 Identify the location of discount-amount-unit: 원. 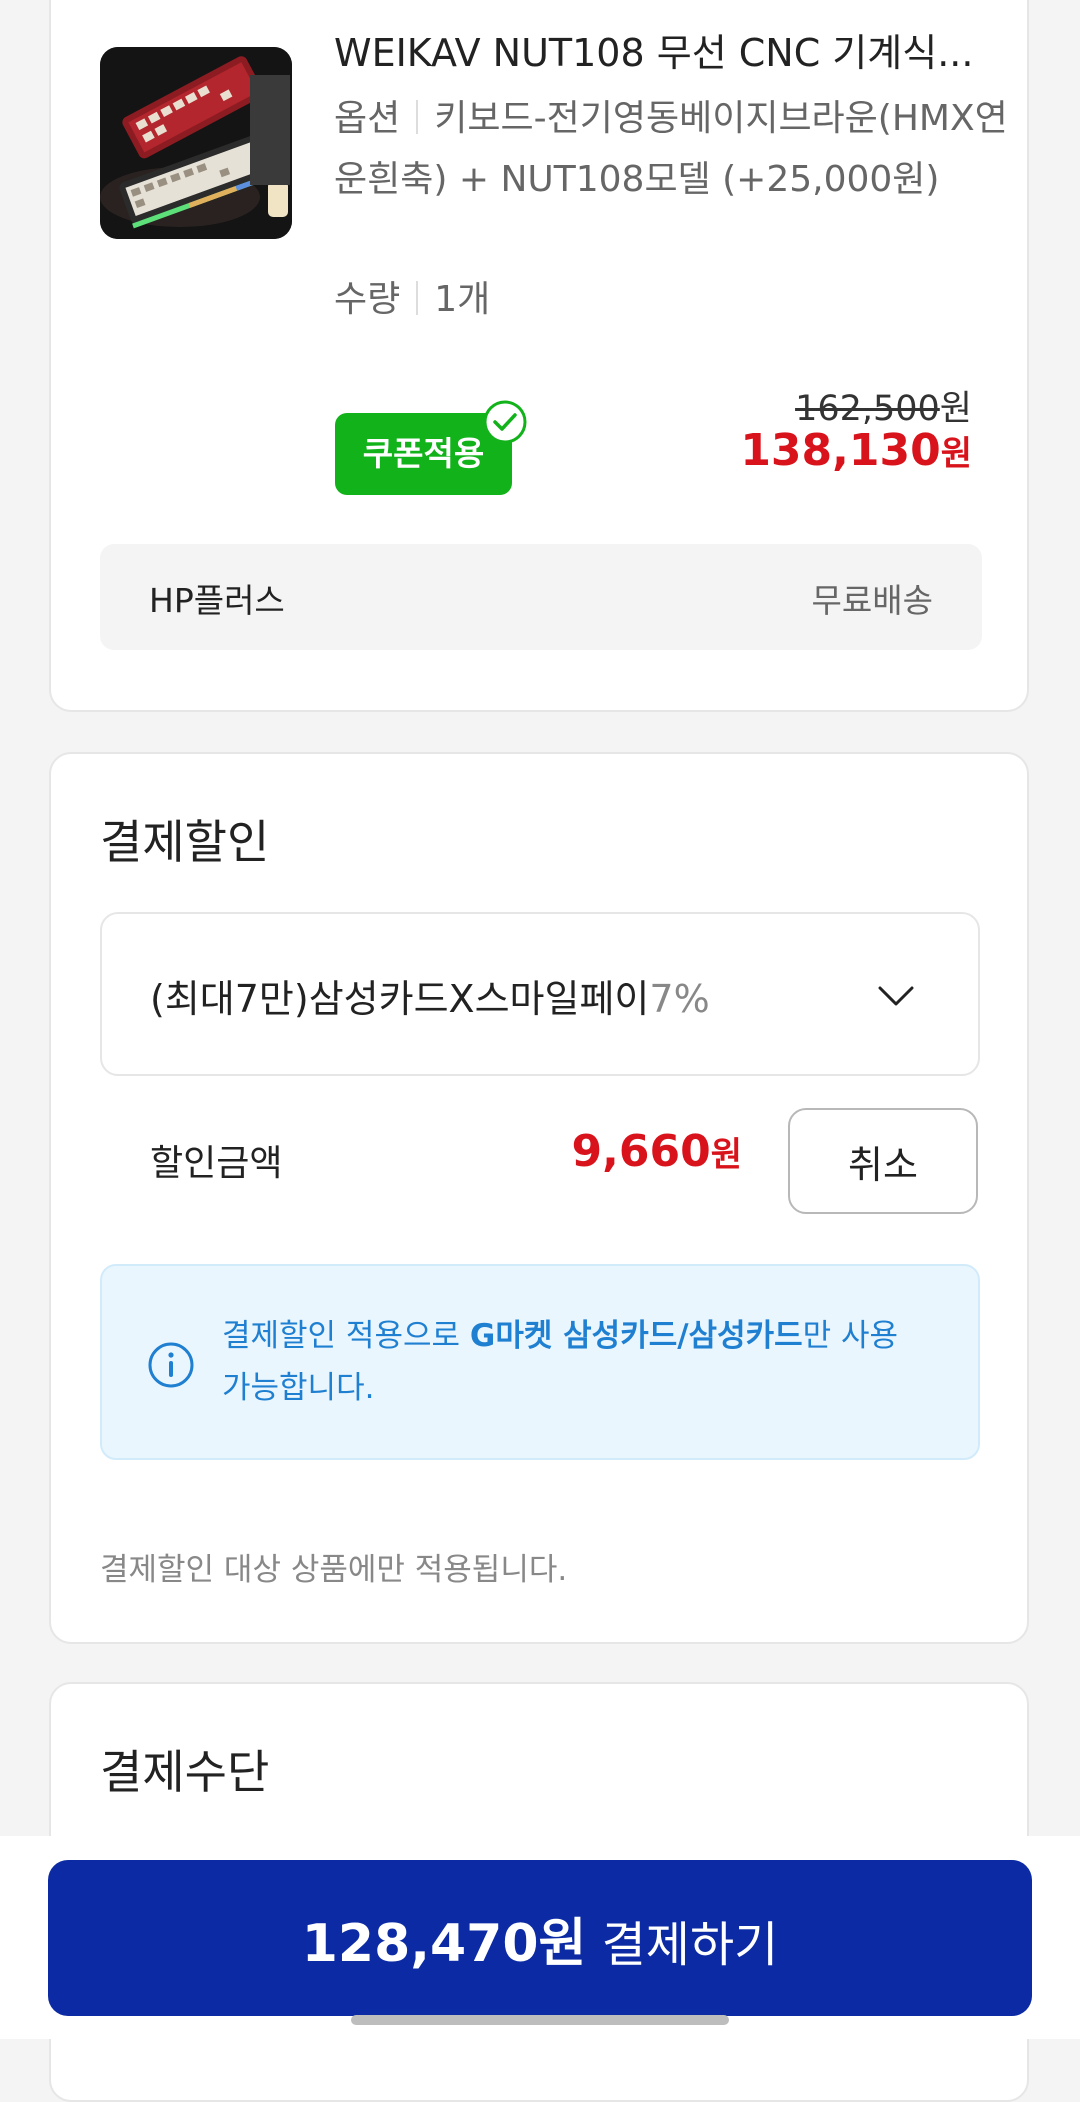
(726, 1155).